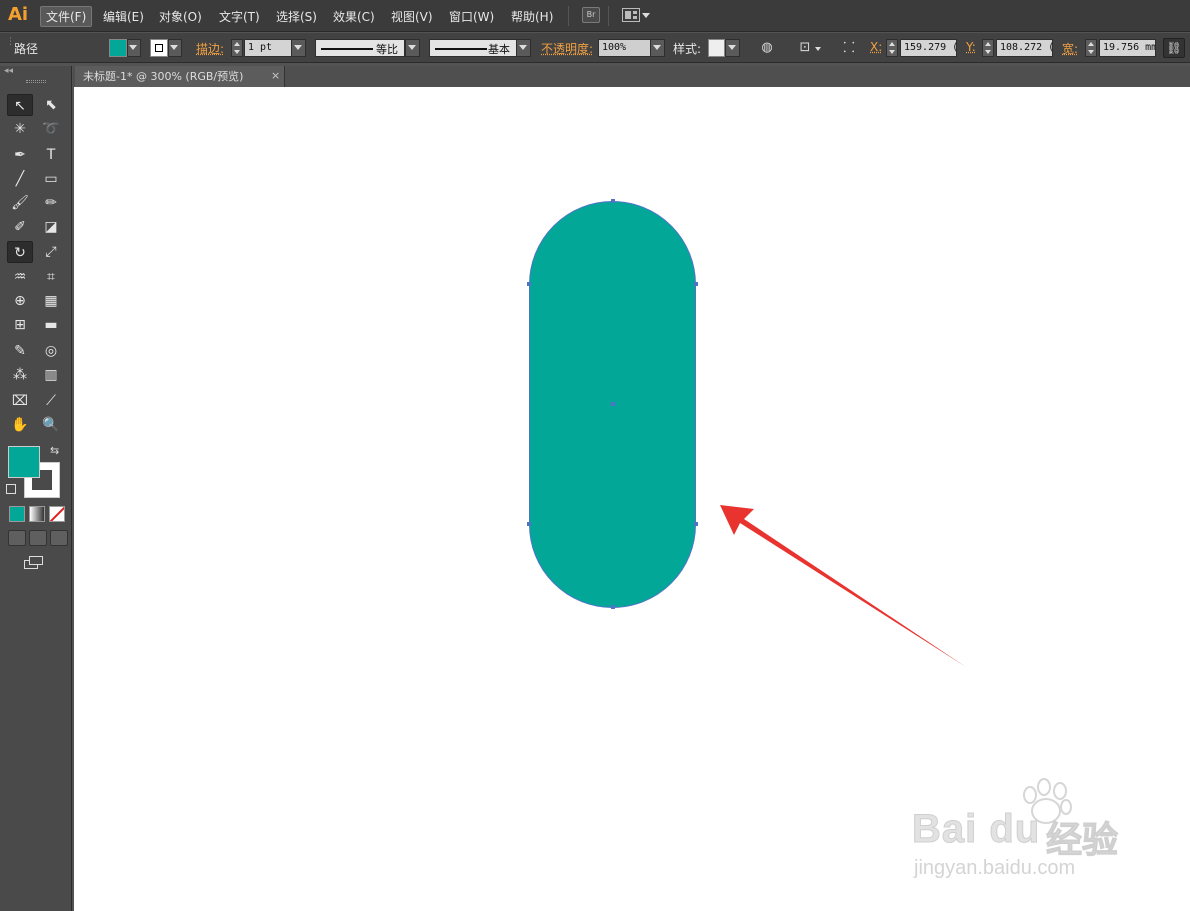 Image resolution: width=1190 pixels, height=911 pixels. Describe the element at coordinates (892, 48) in the screenshot. I see `x-spinner` at that location.